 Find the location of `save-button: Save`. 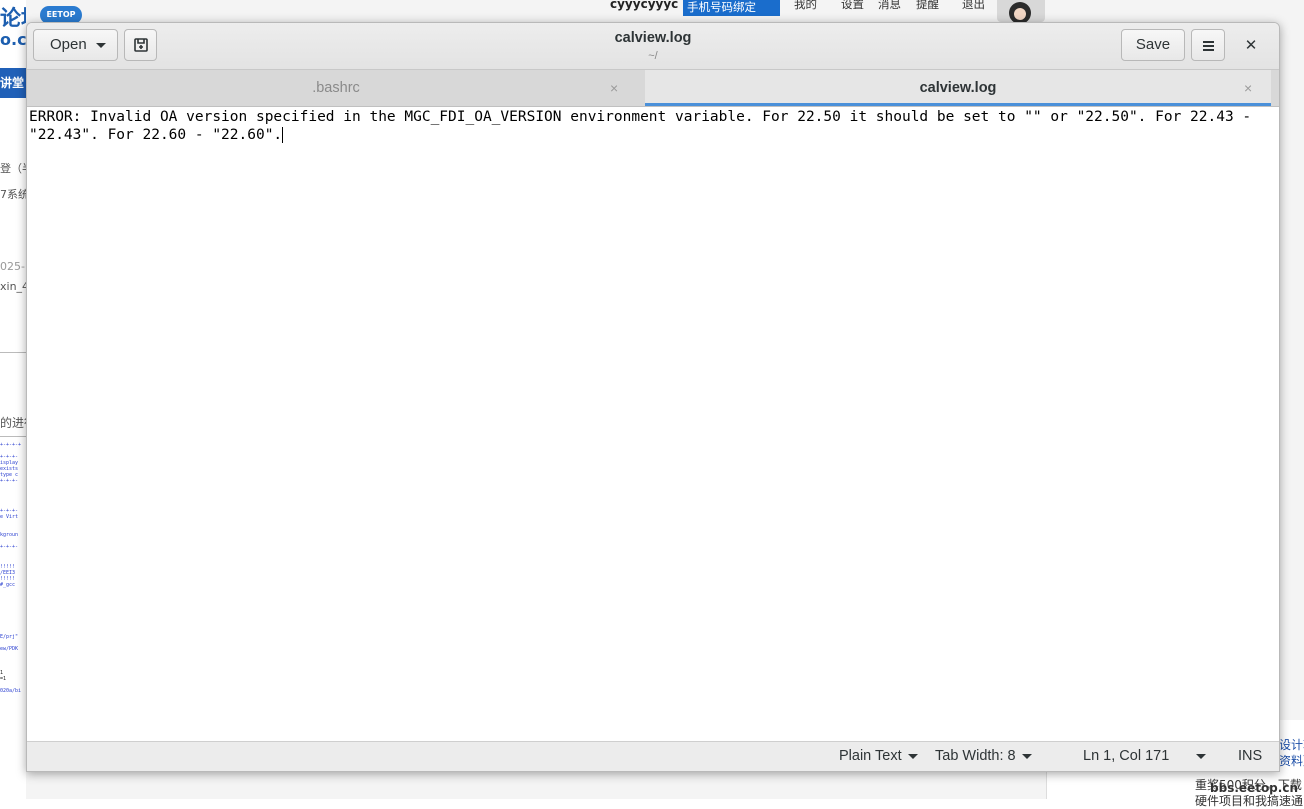

save-button: Save is located at coordinates (1153, 45).